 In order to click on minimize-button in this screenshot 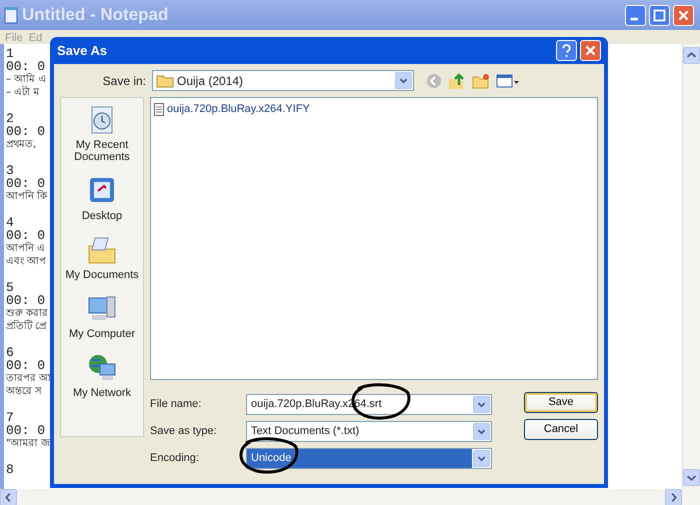, I will do `click(635, 15)`.